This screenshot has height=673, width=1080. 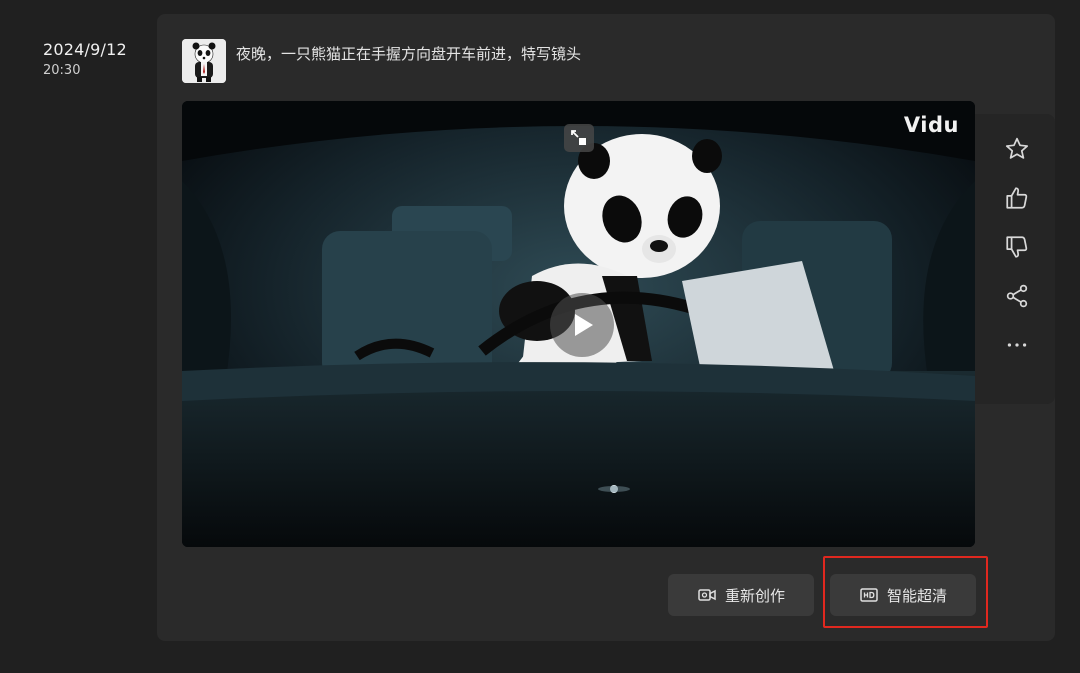 I want to click on thumbs-down-icon-glyph, so click(x=1017, y=246).